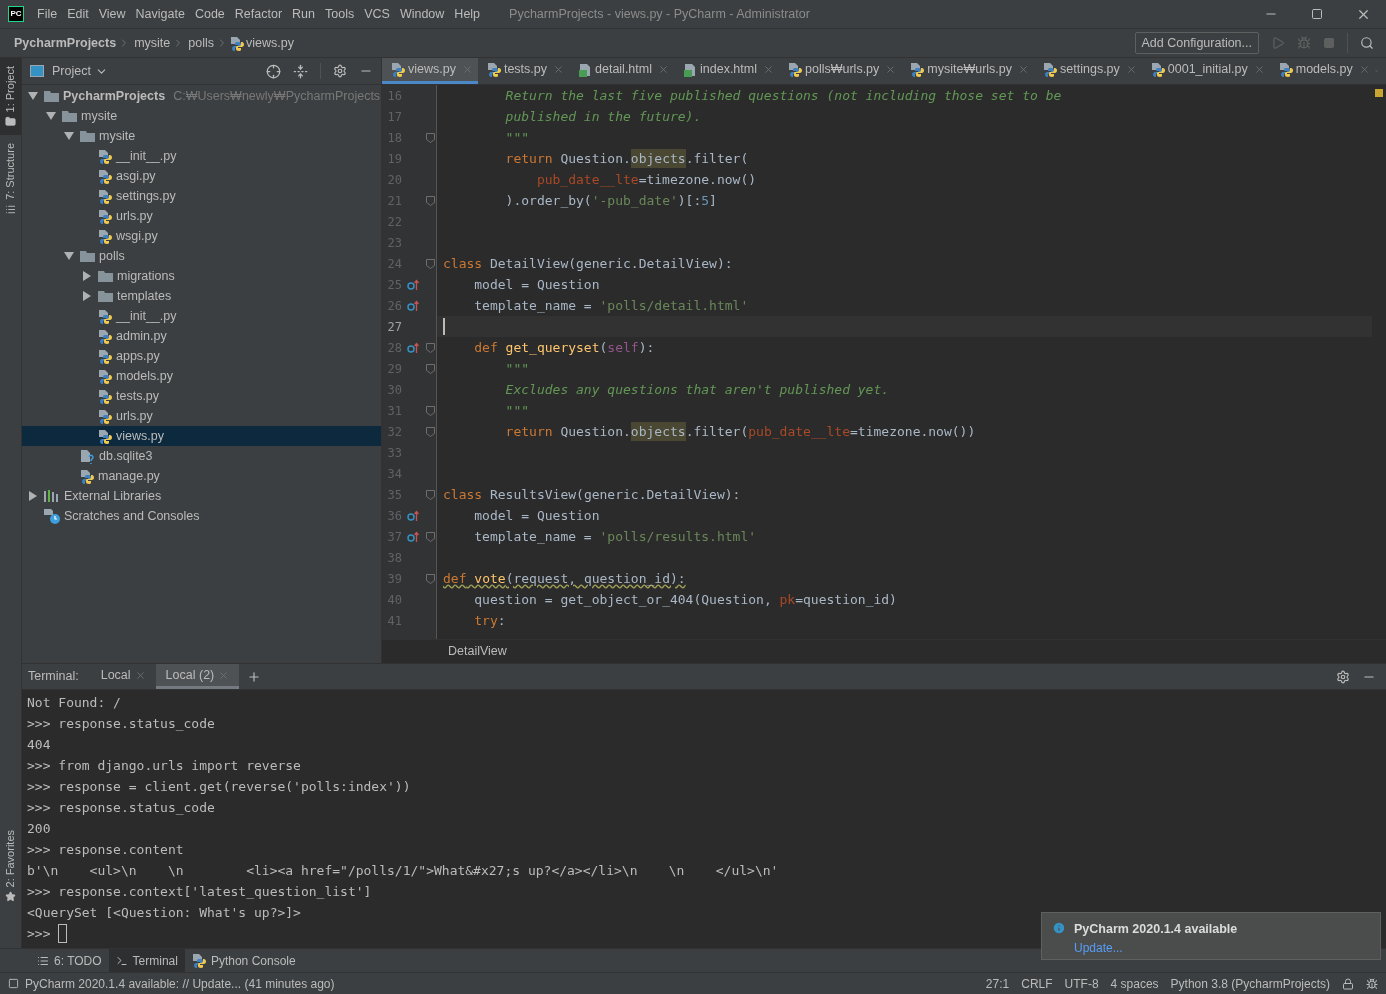  What do you see at coordinates (467, 14) in the screenshot?
I see `menu-item: Help` at bounding box center [467, 14].